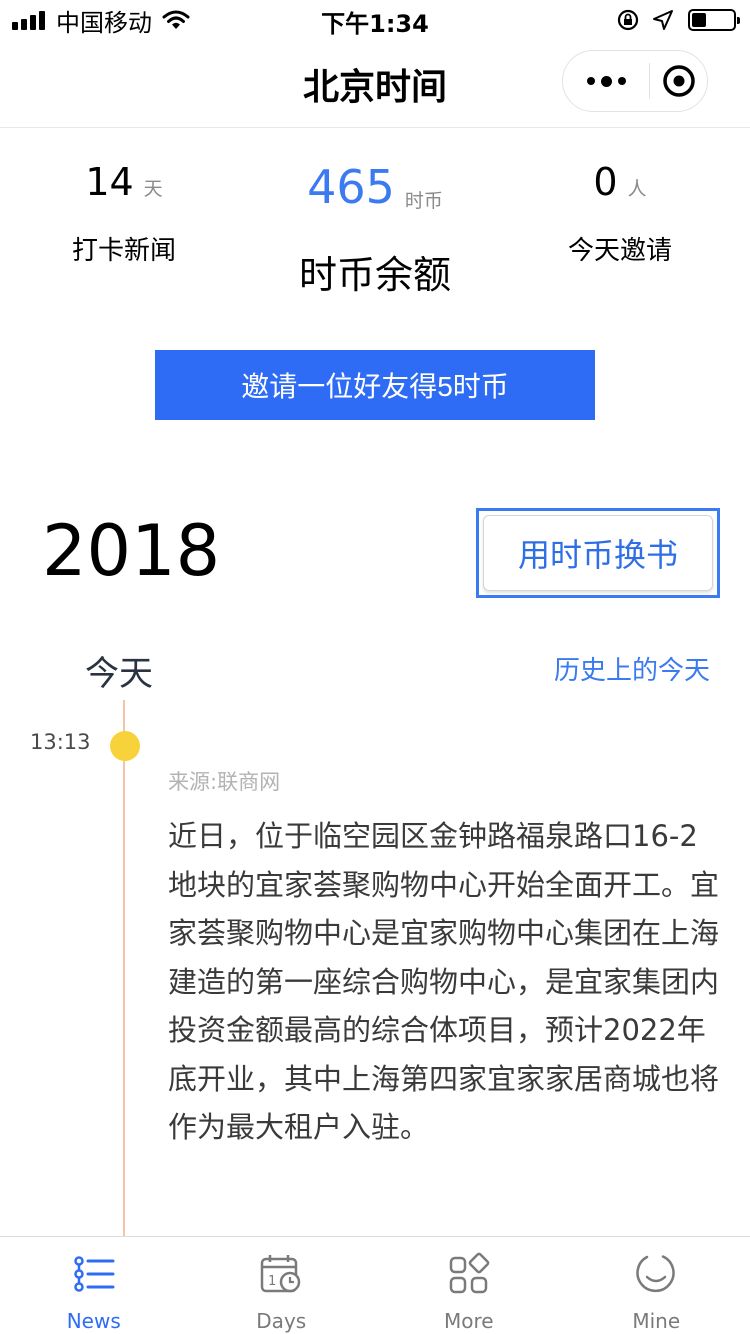 The height and width of the screenshot is (1334, 750). Describe the element at coordinates (632, 668) in the screenshot. I see `history-today-link: 历史上的今天` at that location.